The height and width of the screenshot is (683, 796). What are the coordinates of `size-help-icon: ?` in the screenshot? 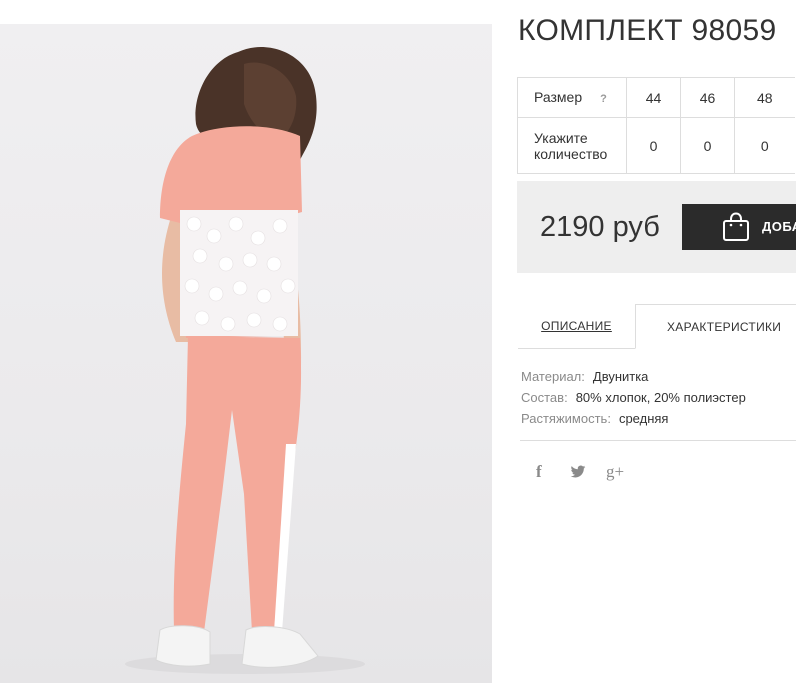 It's located at (603, 99).